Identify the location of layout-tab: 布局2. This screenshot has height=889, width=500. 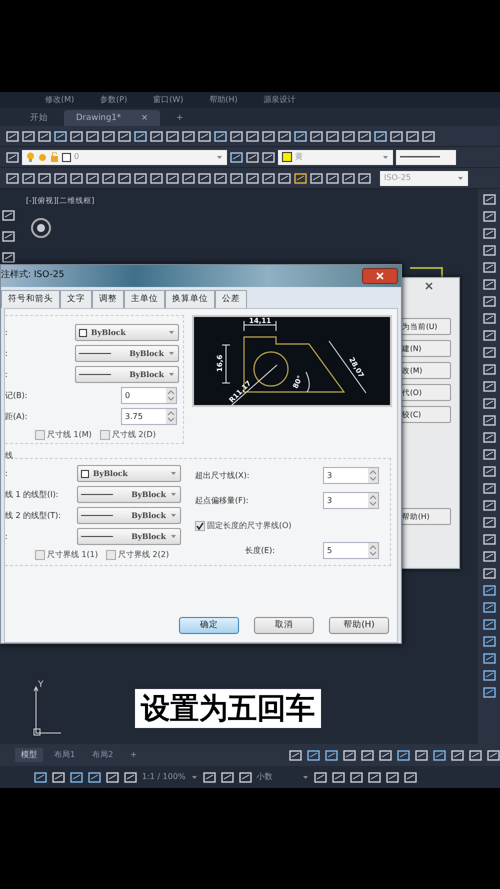
(103, 755).